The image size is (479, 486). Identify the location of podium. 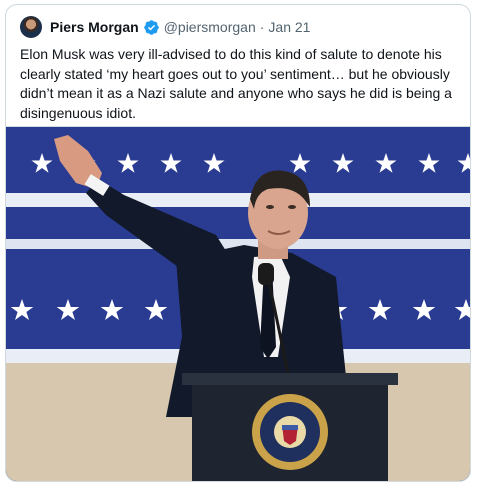
(290, 427).